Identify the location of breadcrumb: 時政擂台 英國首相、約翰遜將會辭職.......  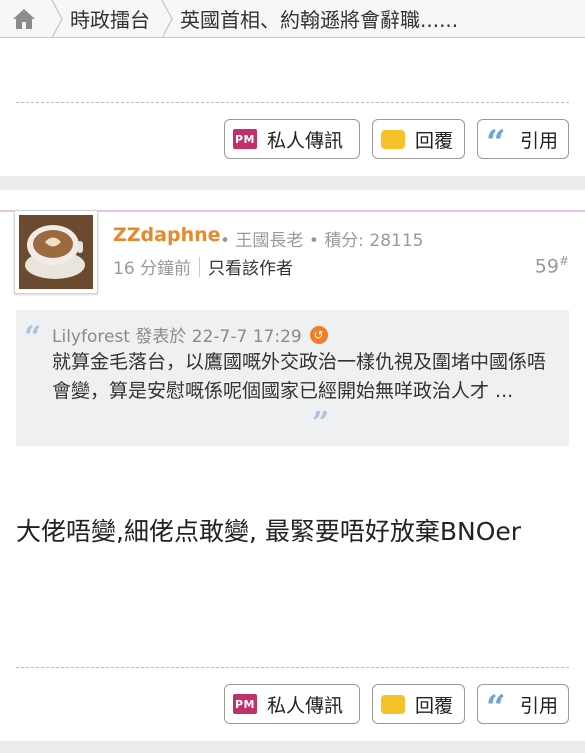
(292, 19).